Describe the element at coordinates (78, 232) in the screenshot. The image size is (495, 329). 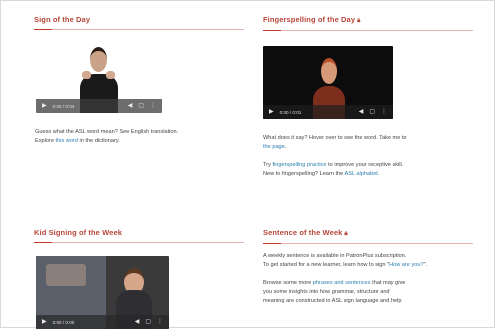
I see `kid-signing-title: Kid Signing of the Week` at that location.